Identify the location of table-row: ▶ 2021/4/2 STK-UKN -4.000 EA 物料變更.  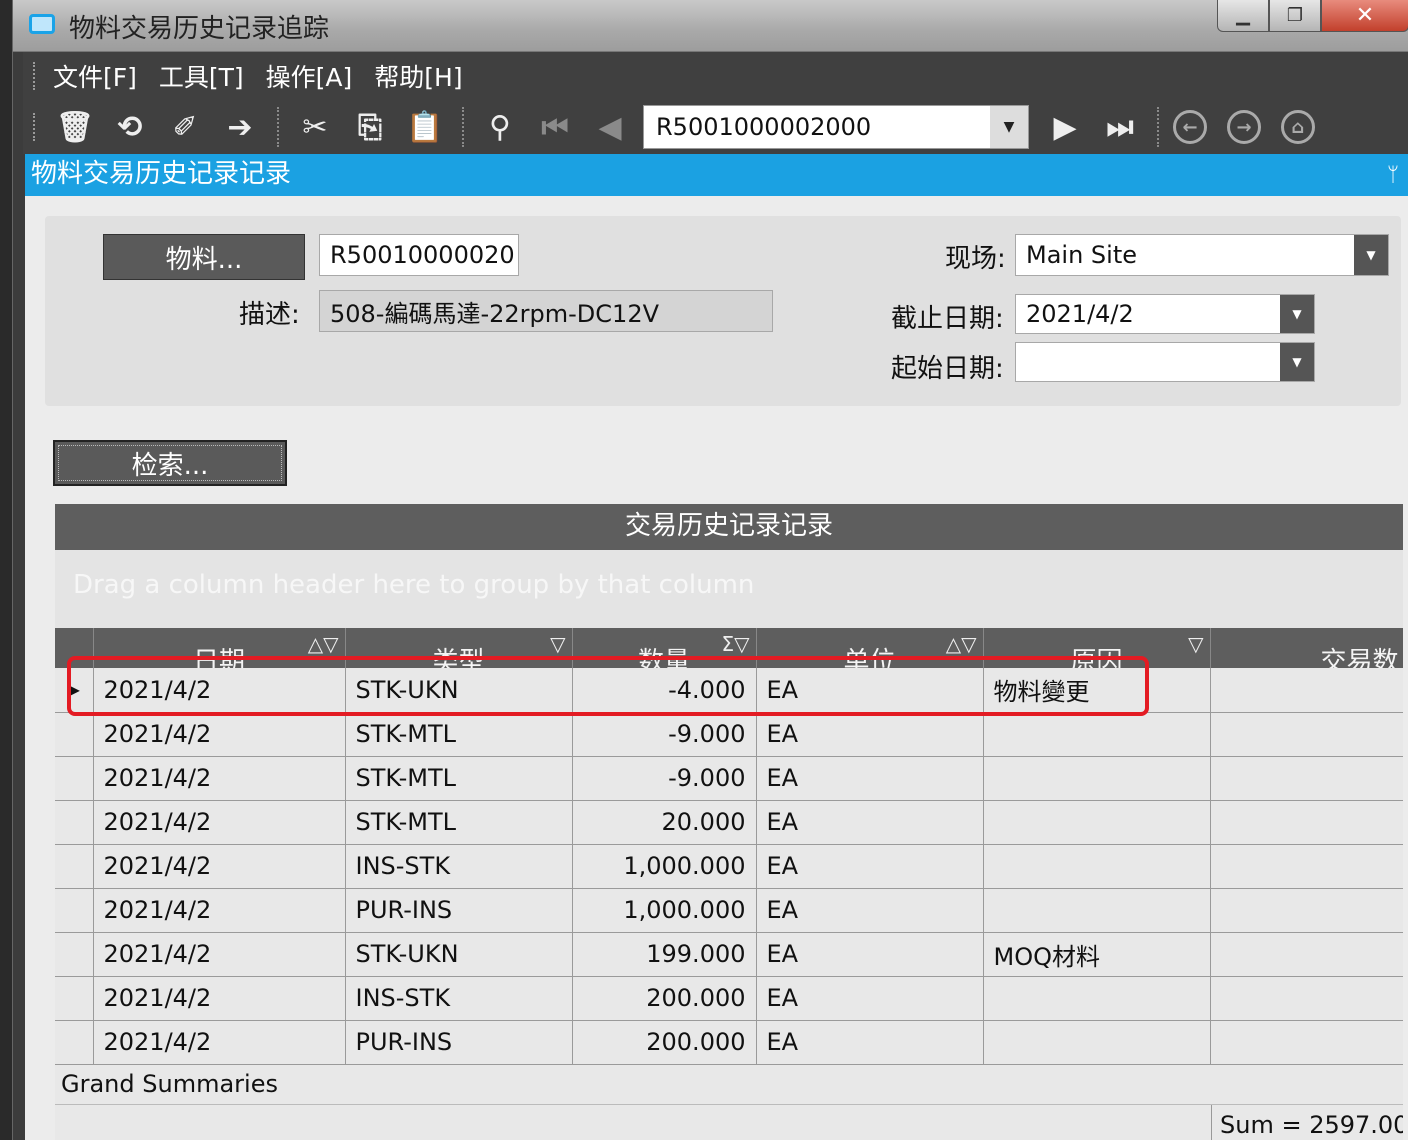
(729, 690).